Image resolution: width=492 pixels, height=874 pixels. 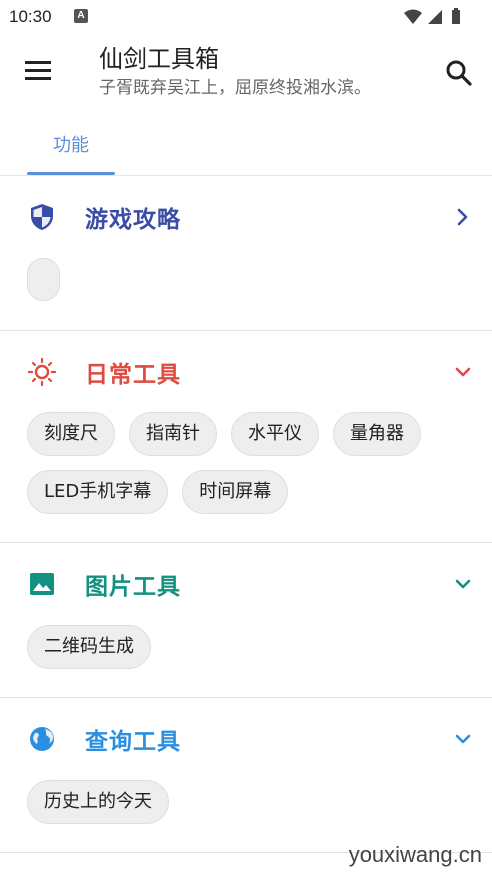 What do you see at coordinates (235, 88) in the screenshot?
I see `app-subtitle: 子胥既弃吴江上，屈原终投湘水滨。` at bounding box center [235, 88].